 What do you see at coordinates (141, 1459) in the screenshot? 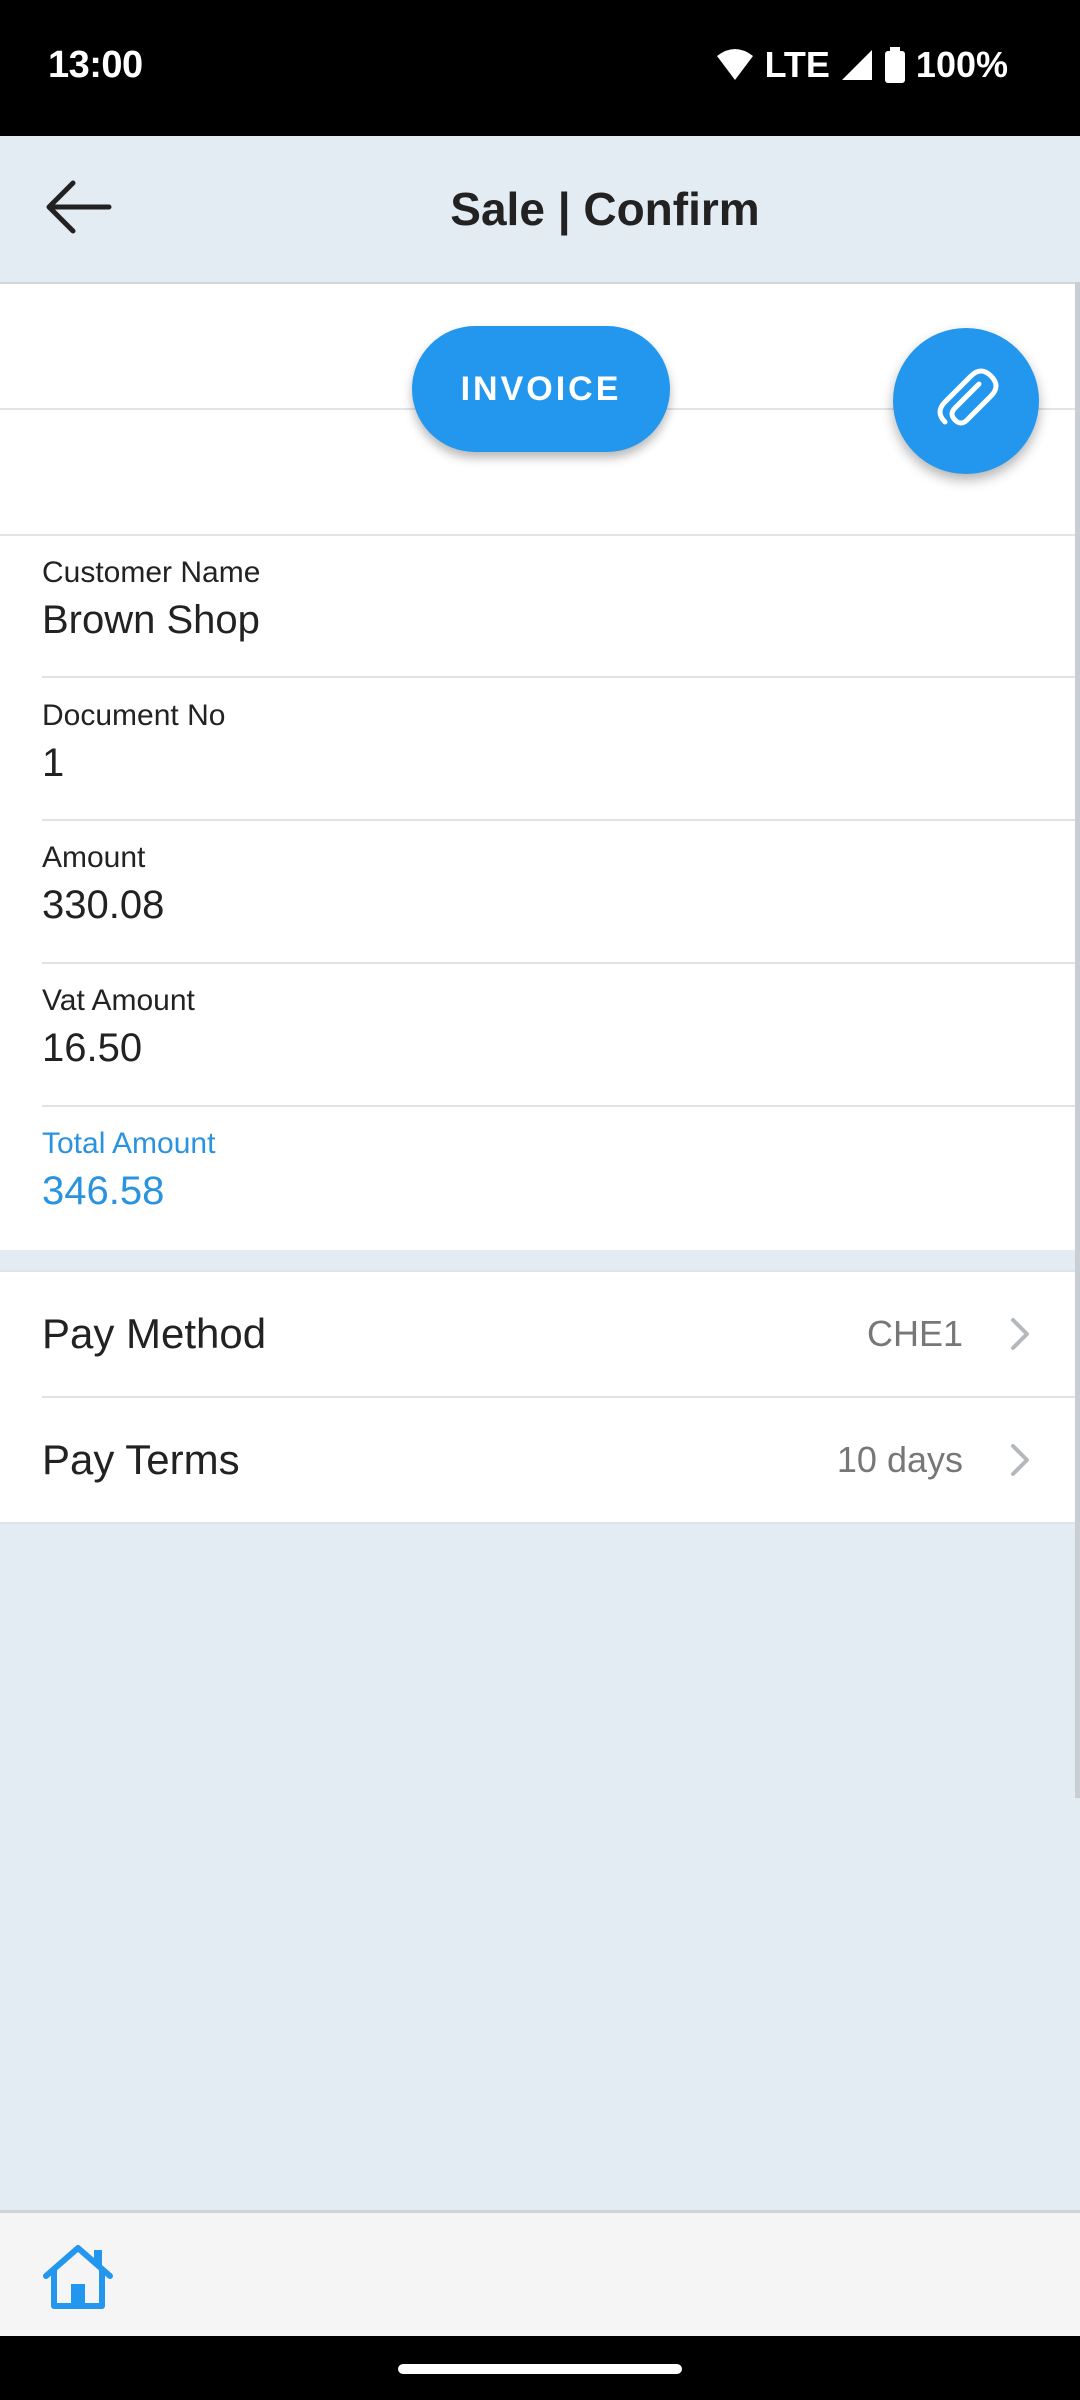
I see `pay-terms-label: Pay Terms` at bounding box center [141, 1459].